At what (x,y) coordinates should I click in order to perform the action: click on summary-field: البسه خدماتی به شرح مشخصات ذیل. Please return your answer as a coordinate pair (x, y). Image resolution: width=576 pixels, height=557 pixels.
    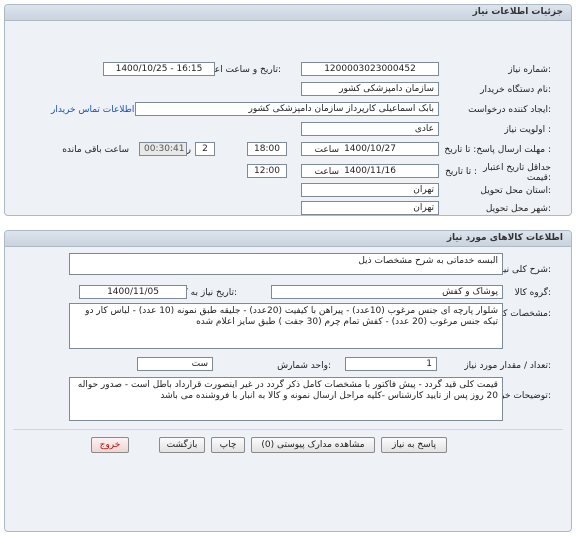
    Looking at the image, I should click on (286, 264).